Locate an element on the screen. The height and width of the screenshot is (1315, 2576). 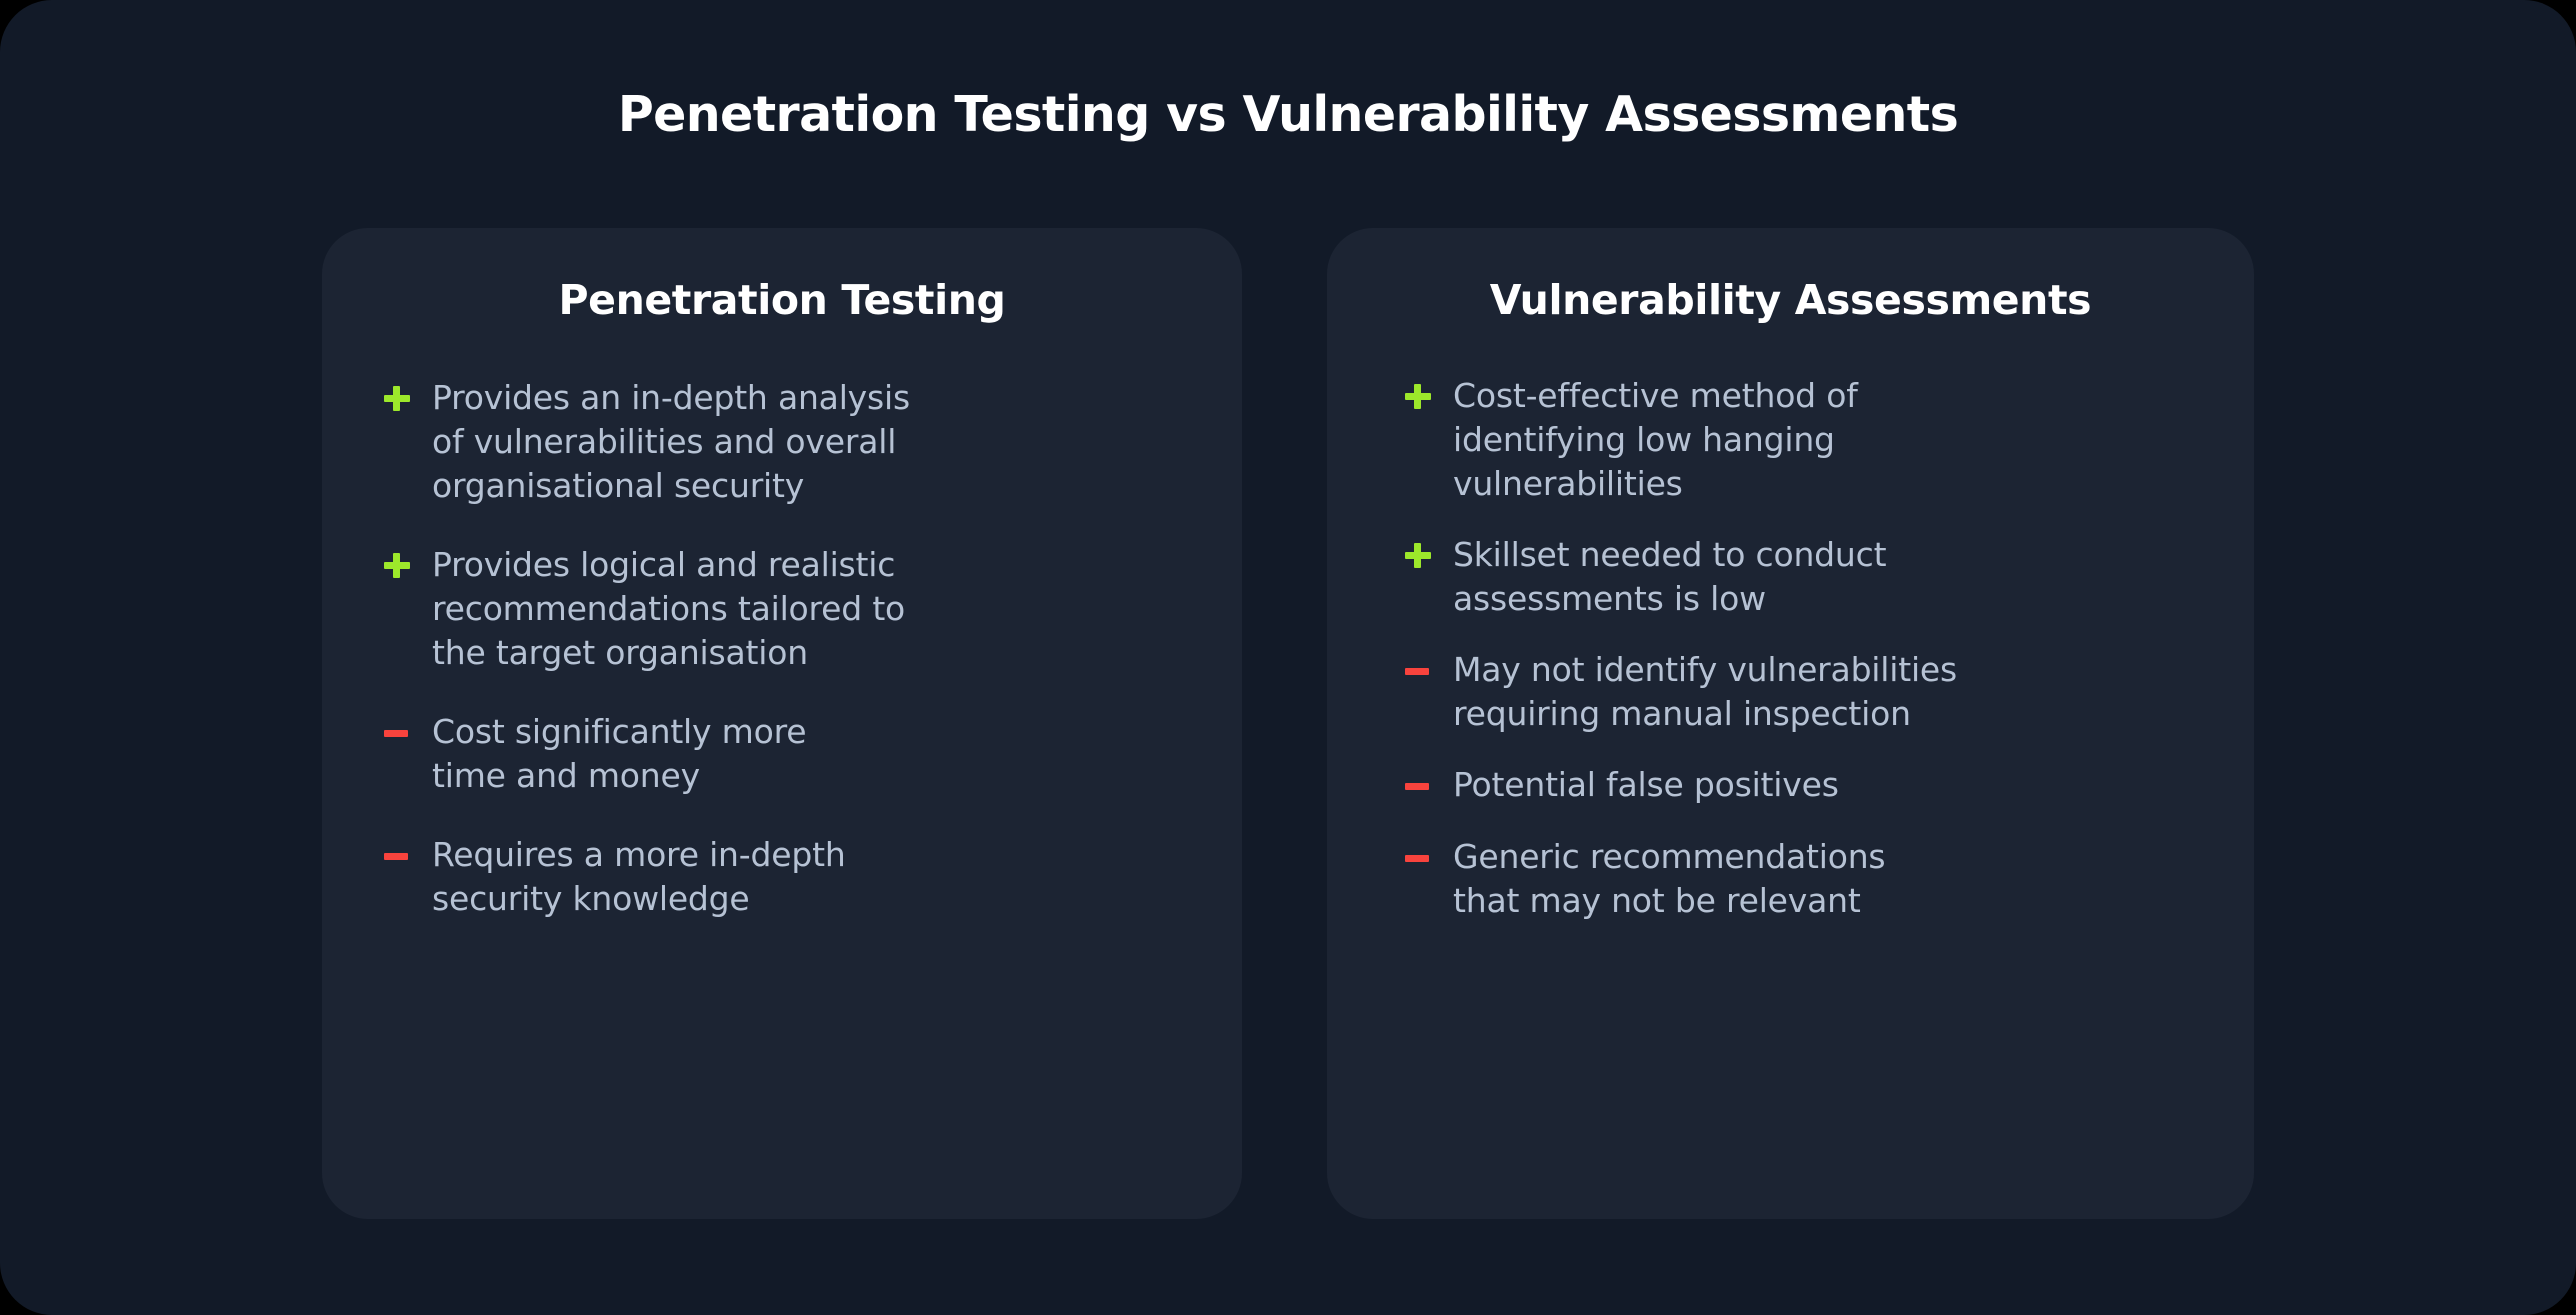
list-item: Cost significantly more time and money is located at coordinates (789, 754).